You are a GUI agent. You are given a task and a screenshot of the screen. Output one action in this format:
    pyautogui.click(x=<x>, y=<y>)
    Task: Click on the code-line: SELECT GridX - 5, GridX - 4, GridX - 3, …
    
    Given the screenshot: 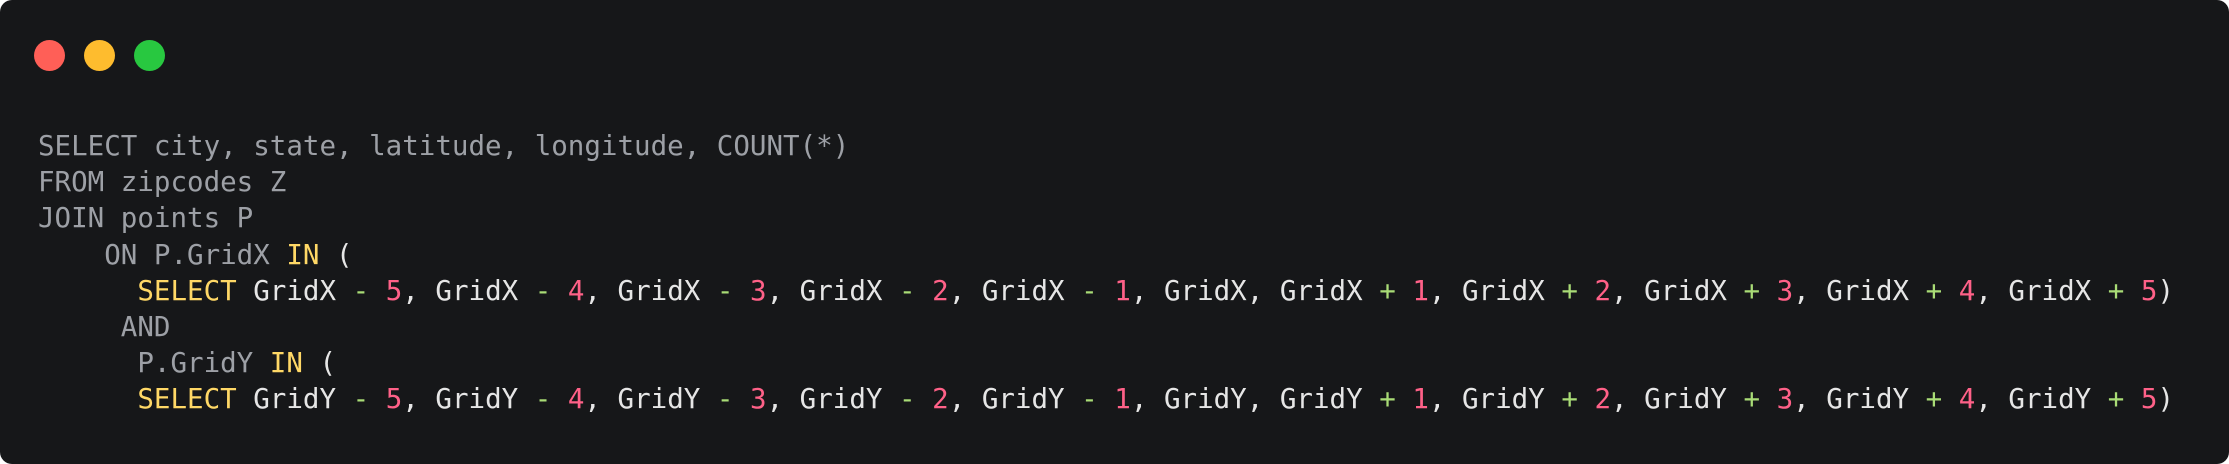 What is the action you would take?
    pyautogui.click(x=1106, y=291)
    